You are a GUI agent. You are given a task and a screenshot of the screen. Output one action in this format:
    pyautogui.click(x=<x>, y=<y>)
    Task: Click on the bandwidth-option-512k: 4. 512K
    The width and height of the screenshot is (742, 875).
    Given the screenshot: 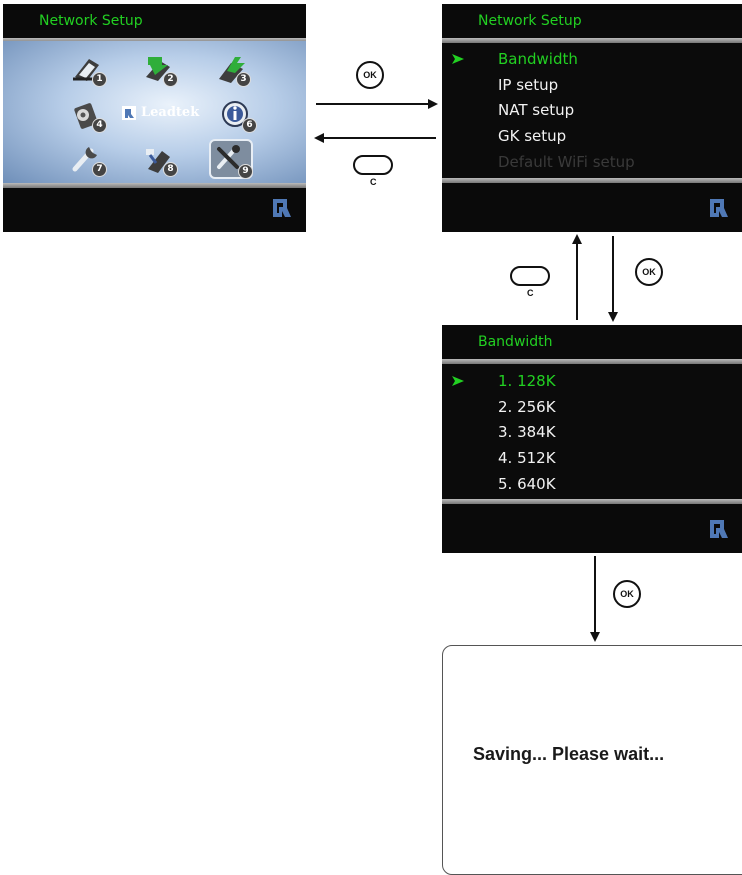 What is the action you would take?
    pyautogui.click(x=527, y=458)
    